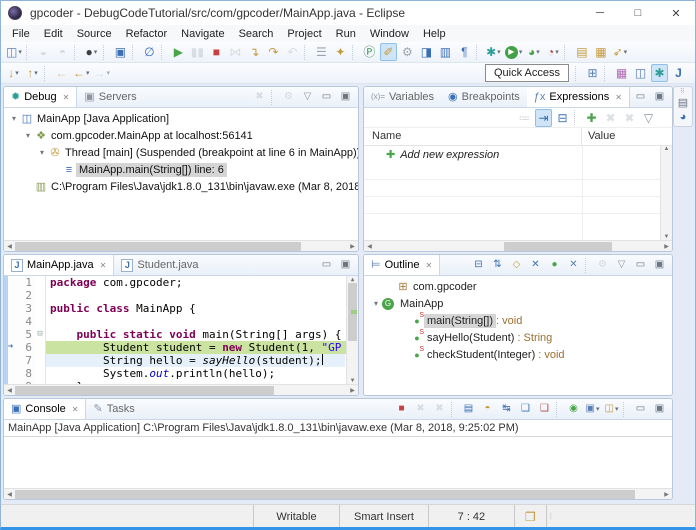 The width and height of the screenshot is (696, 530). What do you see at coordinates (402, 265) in the screenshot?
I see `tab-outline: ⊨ Outline ✕` at bounding box center [402, 265].